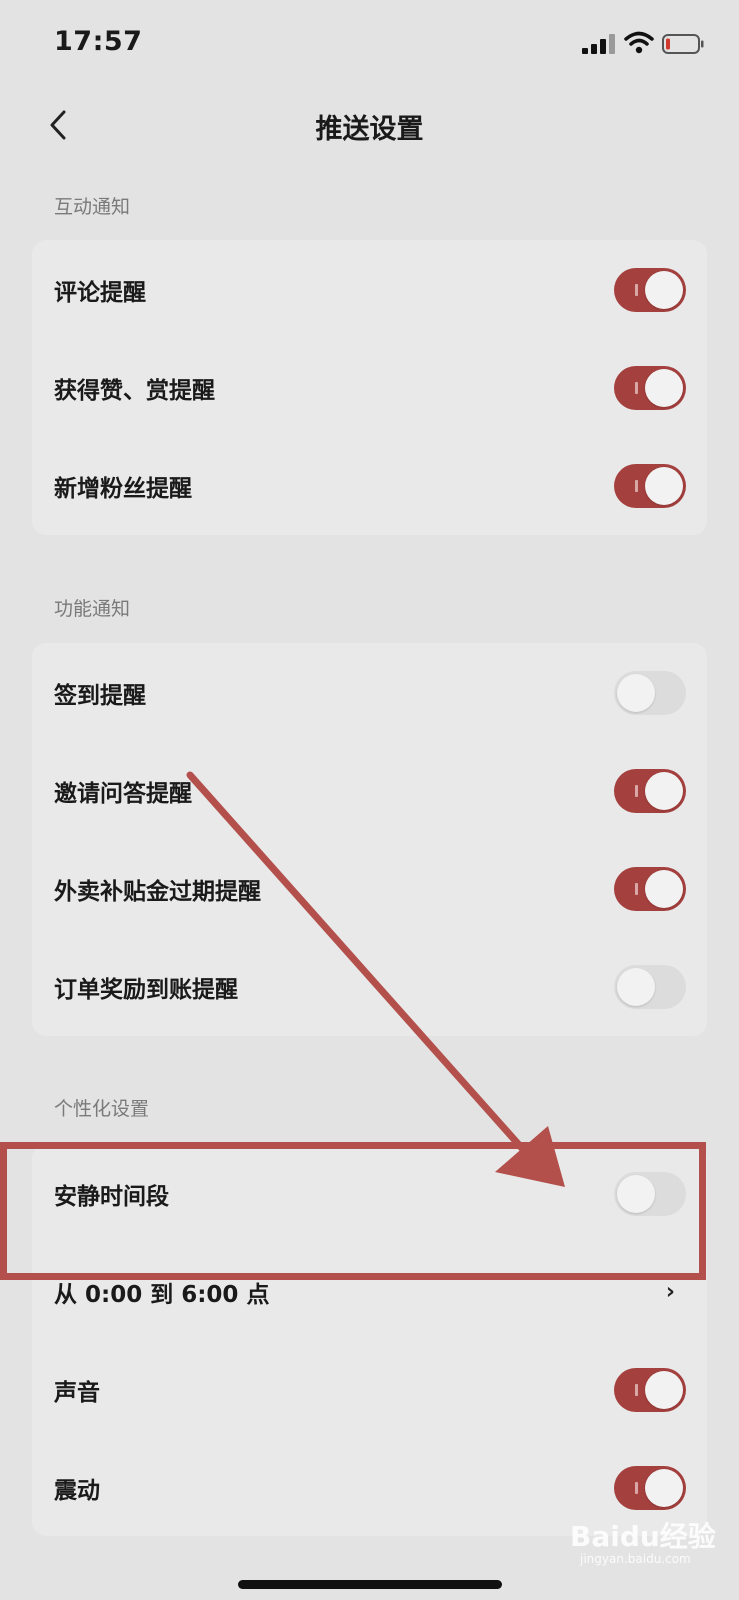 The width and height of the screenshot is (739, 1600). I want to click on checkin-reminder-toggle, so click(650, 693).